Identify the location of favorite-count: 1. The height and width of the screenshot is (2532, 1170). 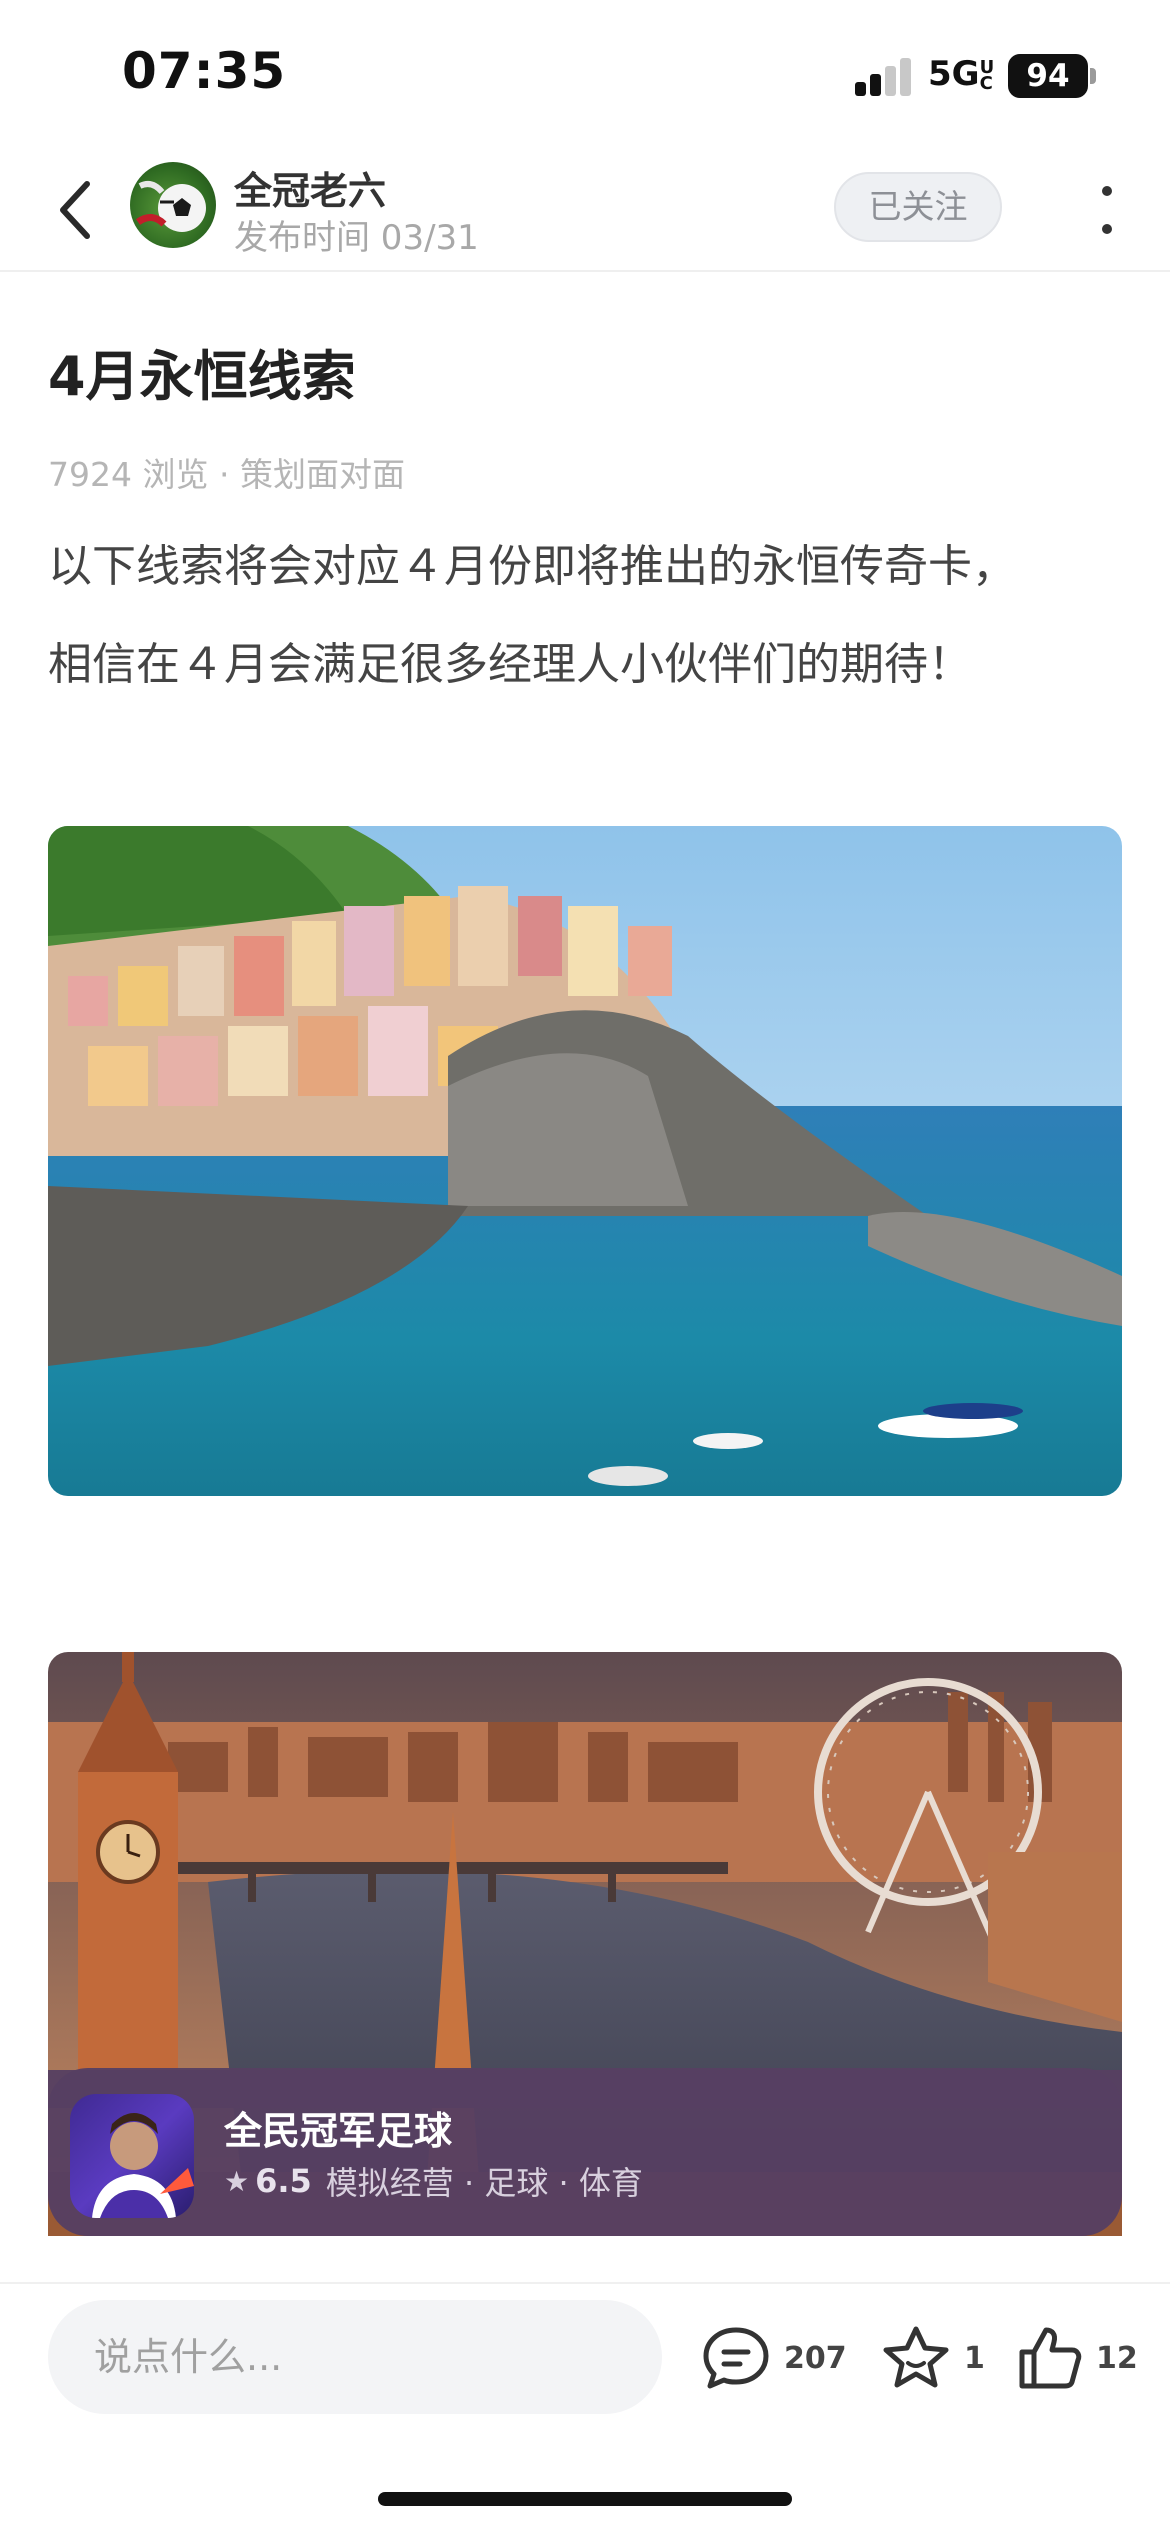
(974, 2358).